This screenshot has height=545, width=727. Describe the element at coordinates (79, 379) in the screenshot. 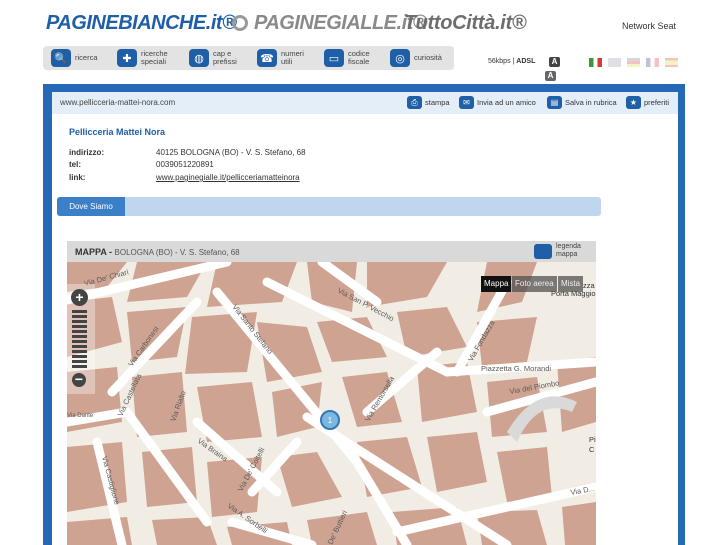

I see `zoom-out-button: −` at that location.